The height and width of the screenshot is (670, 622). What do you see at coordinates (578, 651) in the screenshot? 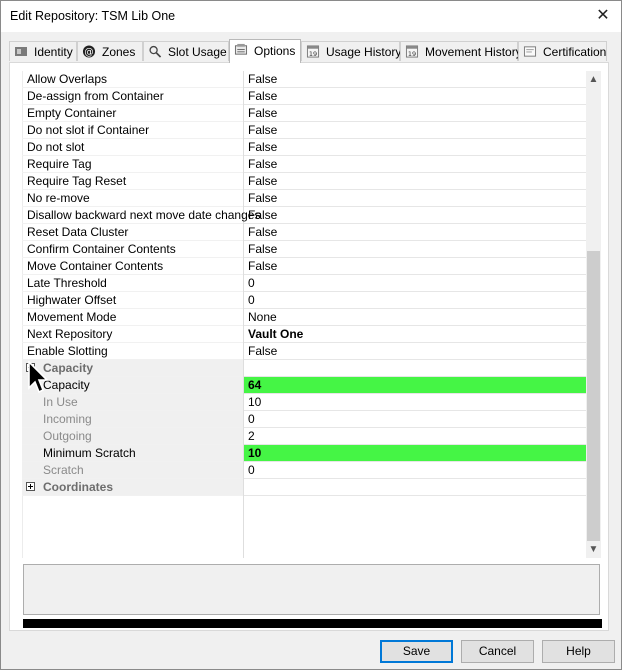
I see `help-button: Help` at bounding box center [578, 651].